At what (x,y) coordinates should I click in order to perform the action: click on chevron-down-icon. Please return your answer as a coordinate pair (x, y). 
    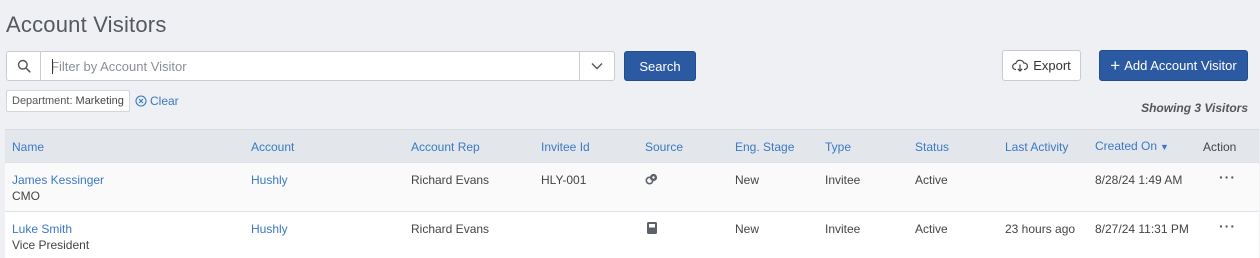
    Looking at the image, I should click on (597, 66).